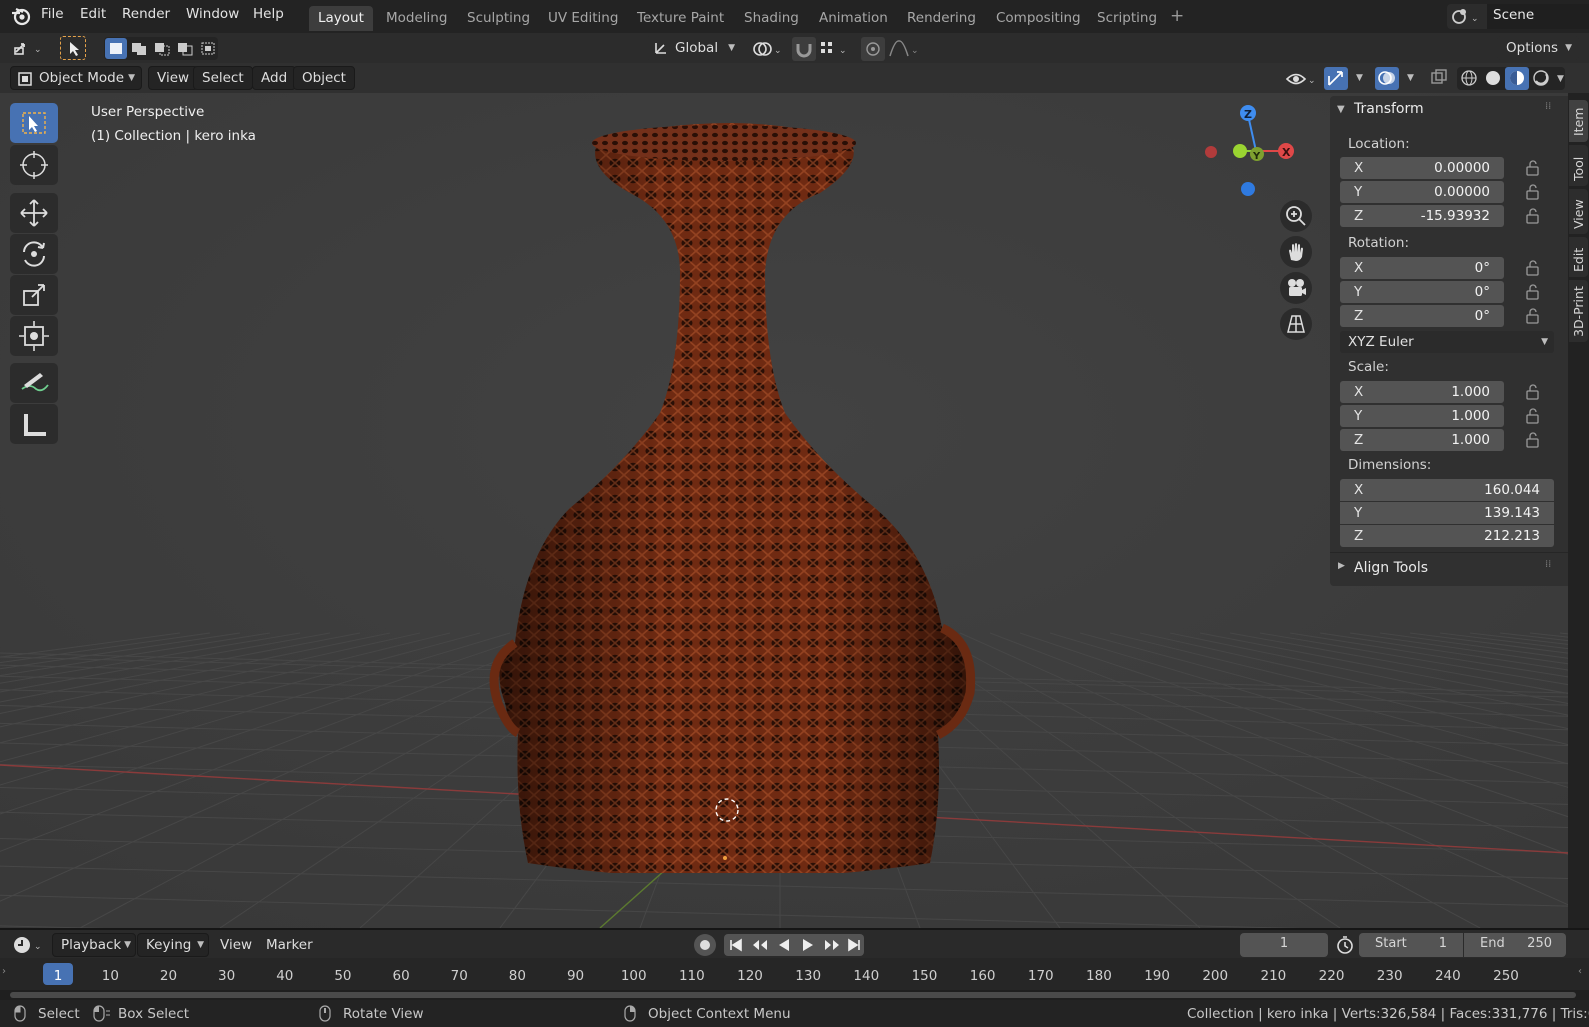  What do you see at coordinates (1533, 392) in the screenshot?
I see `scale-x-lock-icon` at bounding box center [1533, 392].